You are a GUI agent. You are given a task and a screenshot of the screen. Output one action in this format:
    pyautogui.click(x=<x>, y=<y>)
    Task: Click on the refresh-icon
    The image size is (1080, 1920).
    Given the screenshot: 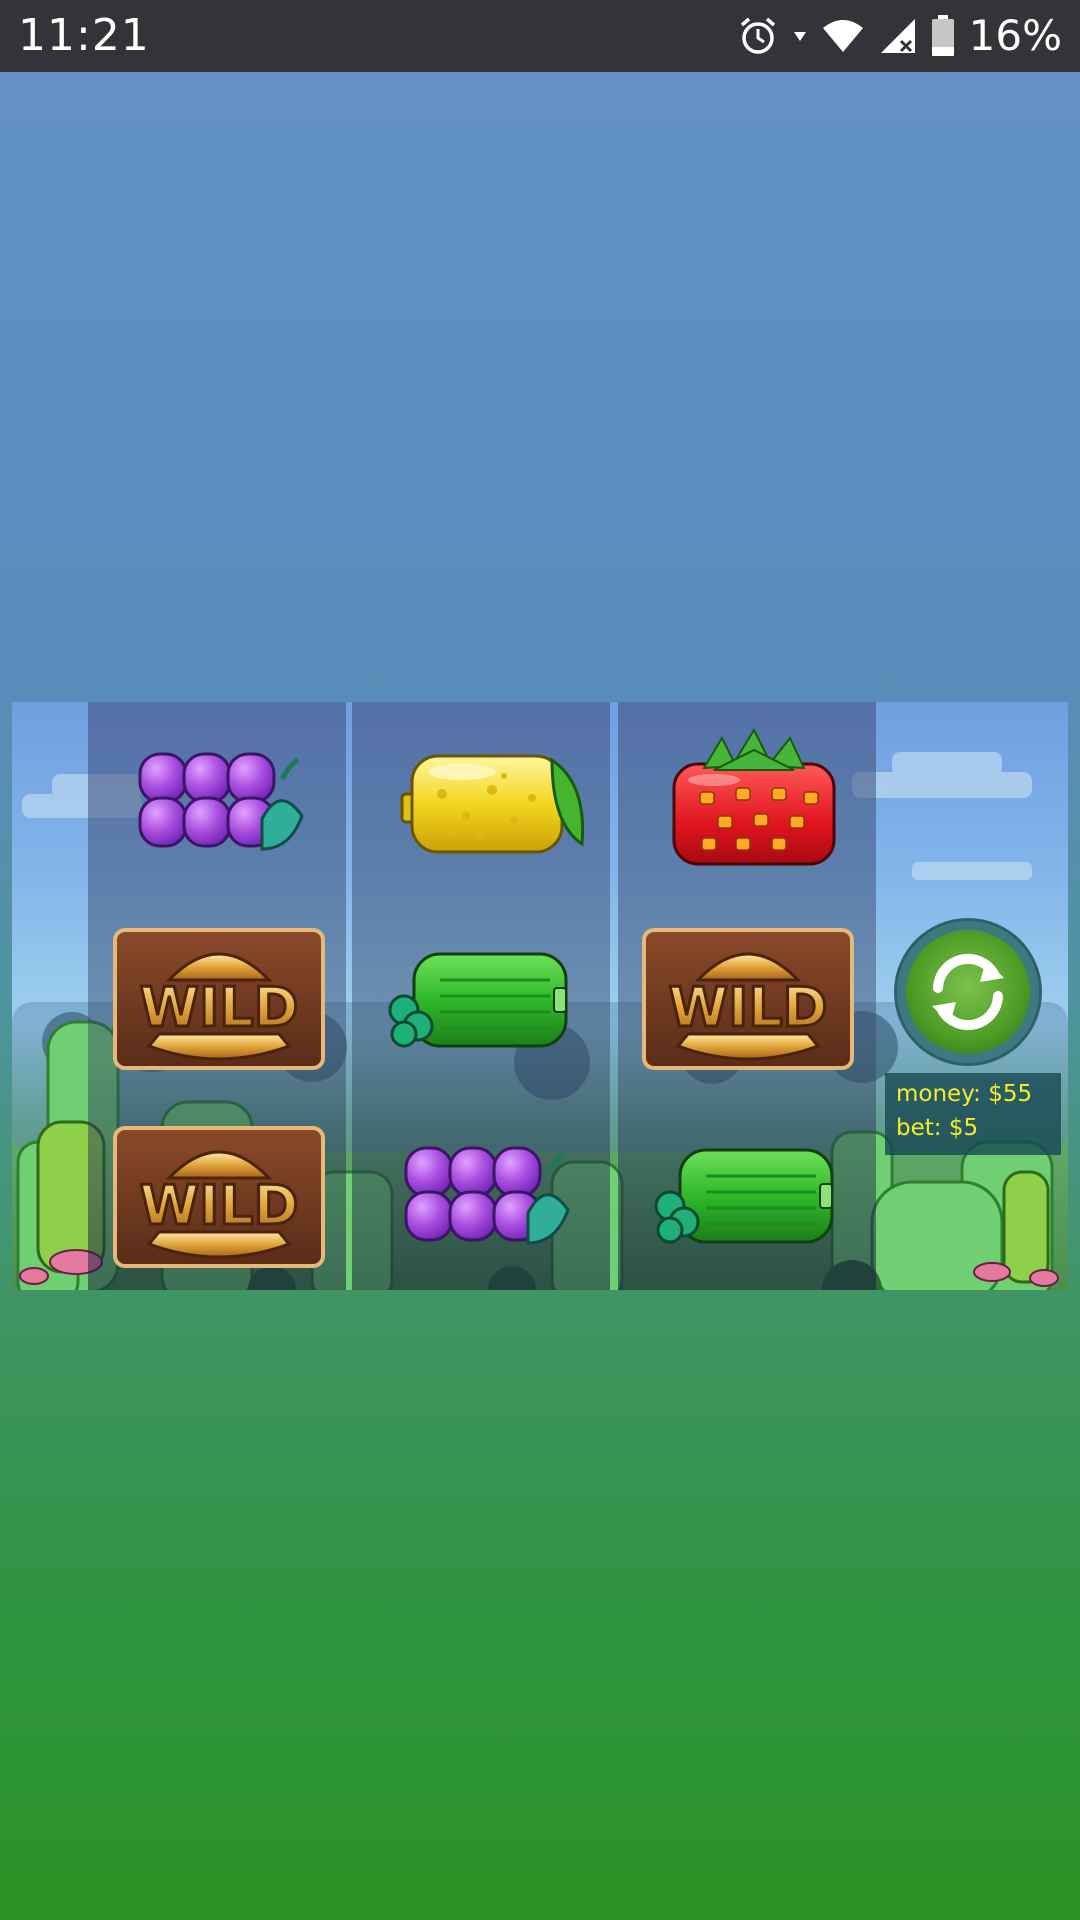 What is the action you would take?
    pyautogui.click(x=968, y=992)
    